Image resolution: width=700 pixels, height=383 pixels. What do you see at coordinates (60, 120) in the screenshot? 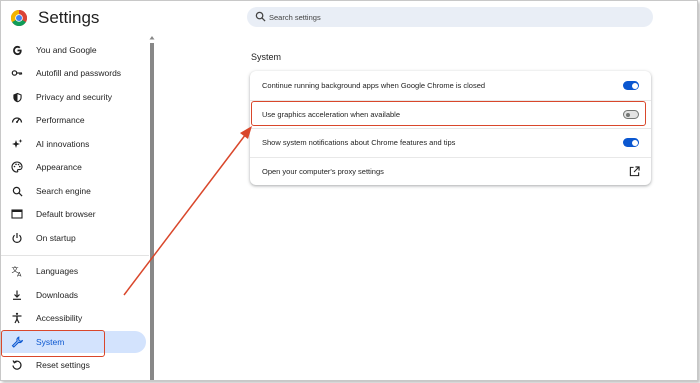
I see `sidebar-item-label: Performance` at bounding box center [60, 120].